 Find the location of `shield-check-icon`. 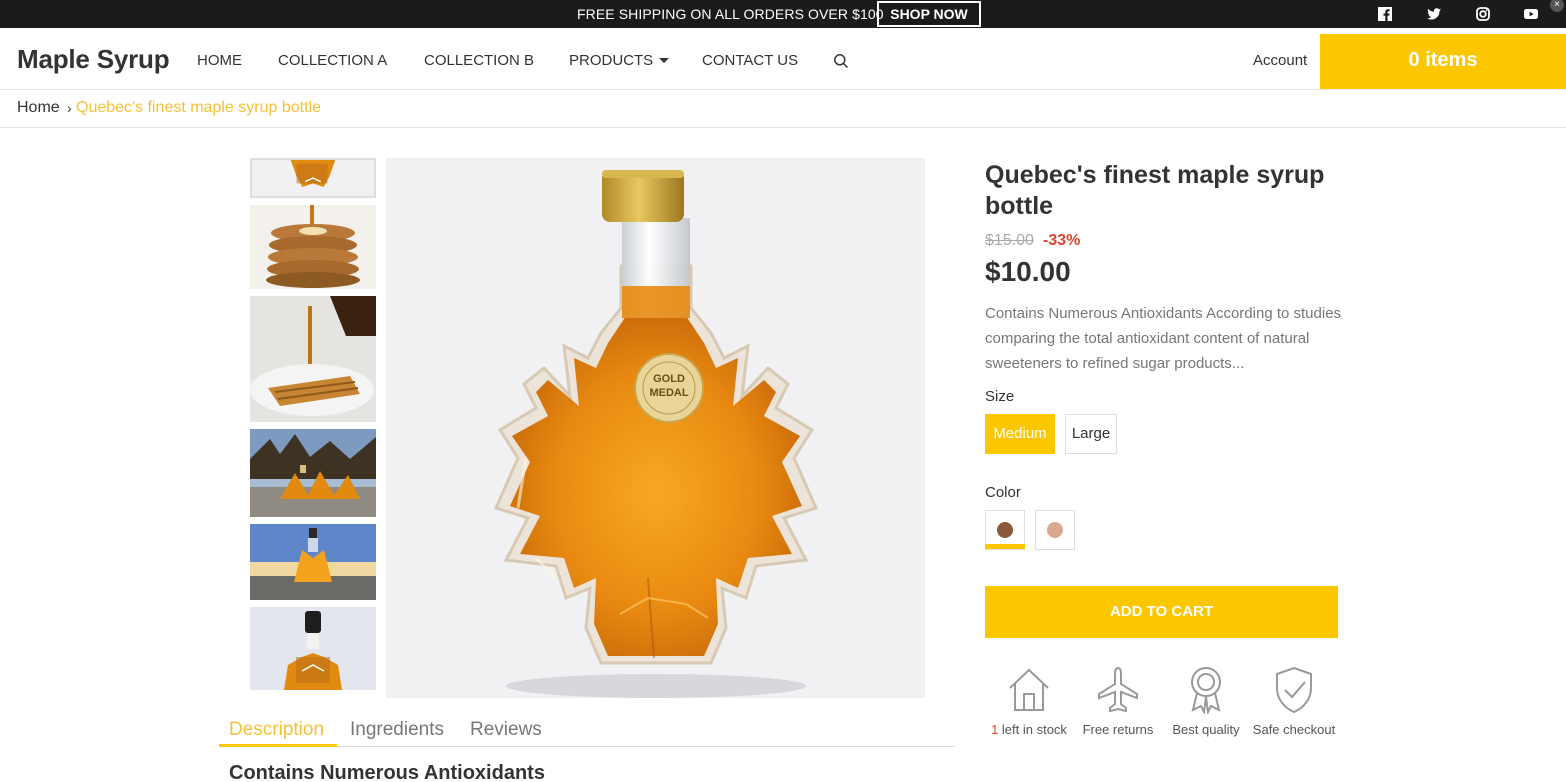

shield-check-icon is located at coordinates (1294, 690).